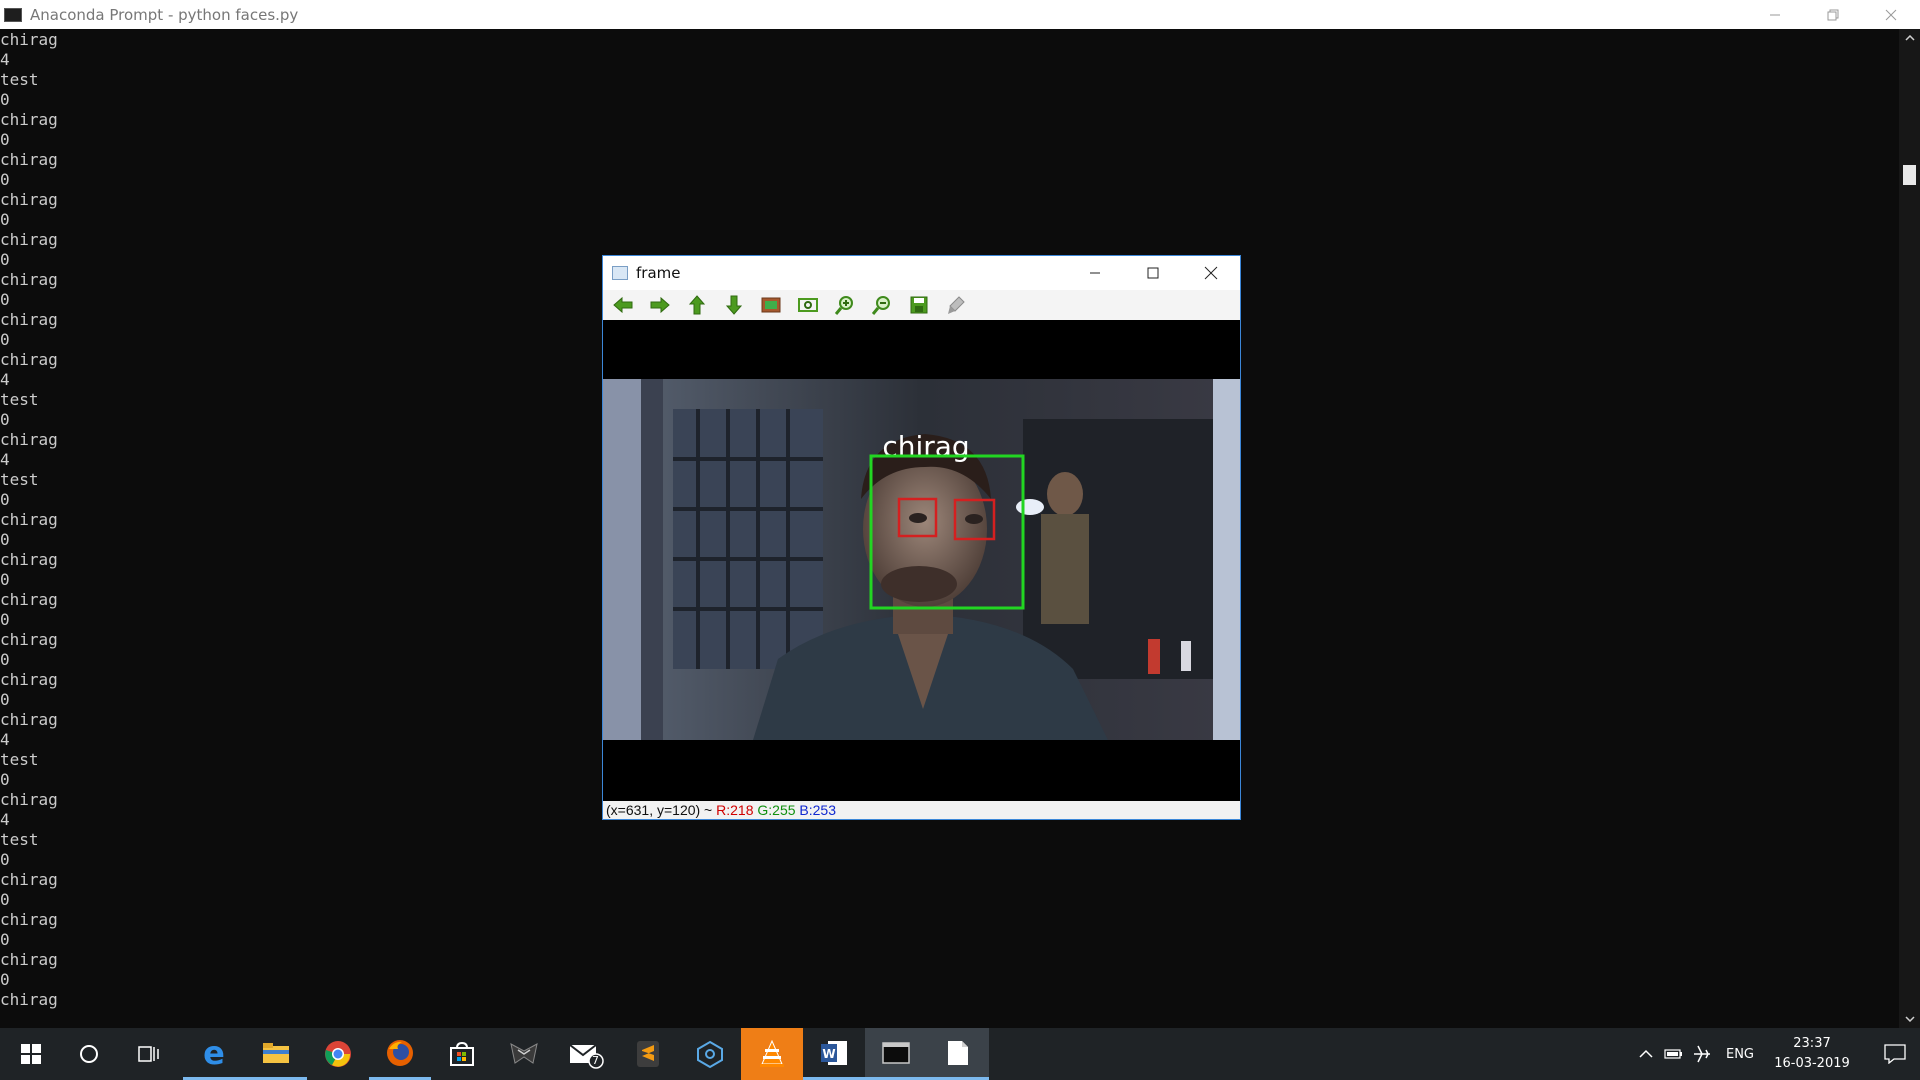  Describe the element at coordinates (733, 305) in the screenshot. I see `pan-down-button` at that location.